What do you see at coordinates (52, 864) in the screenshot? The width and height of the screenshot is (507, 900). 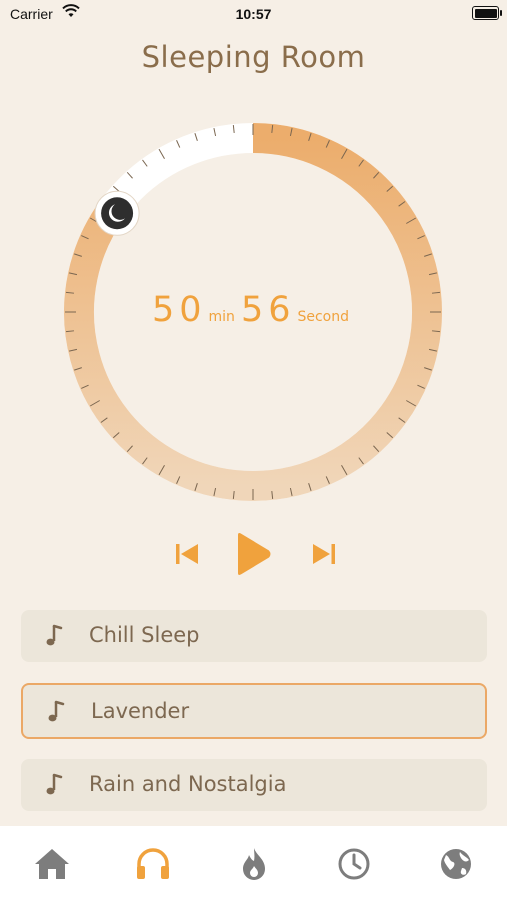 I see `home-icon` at bounding box center [52, 864].